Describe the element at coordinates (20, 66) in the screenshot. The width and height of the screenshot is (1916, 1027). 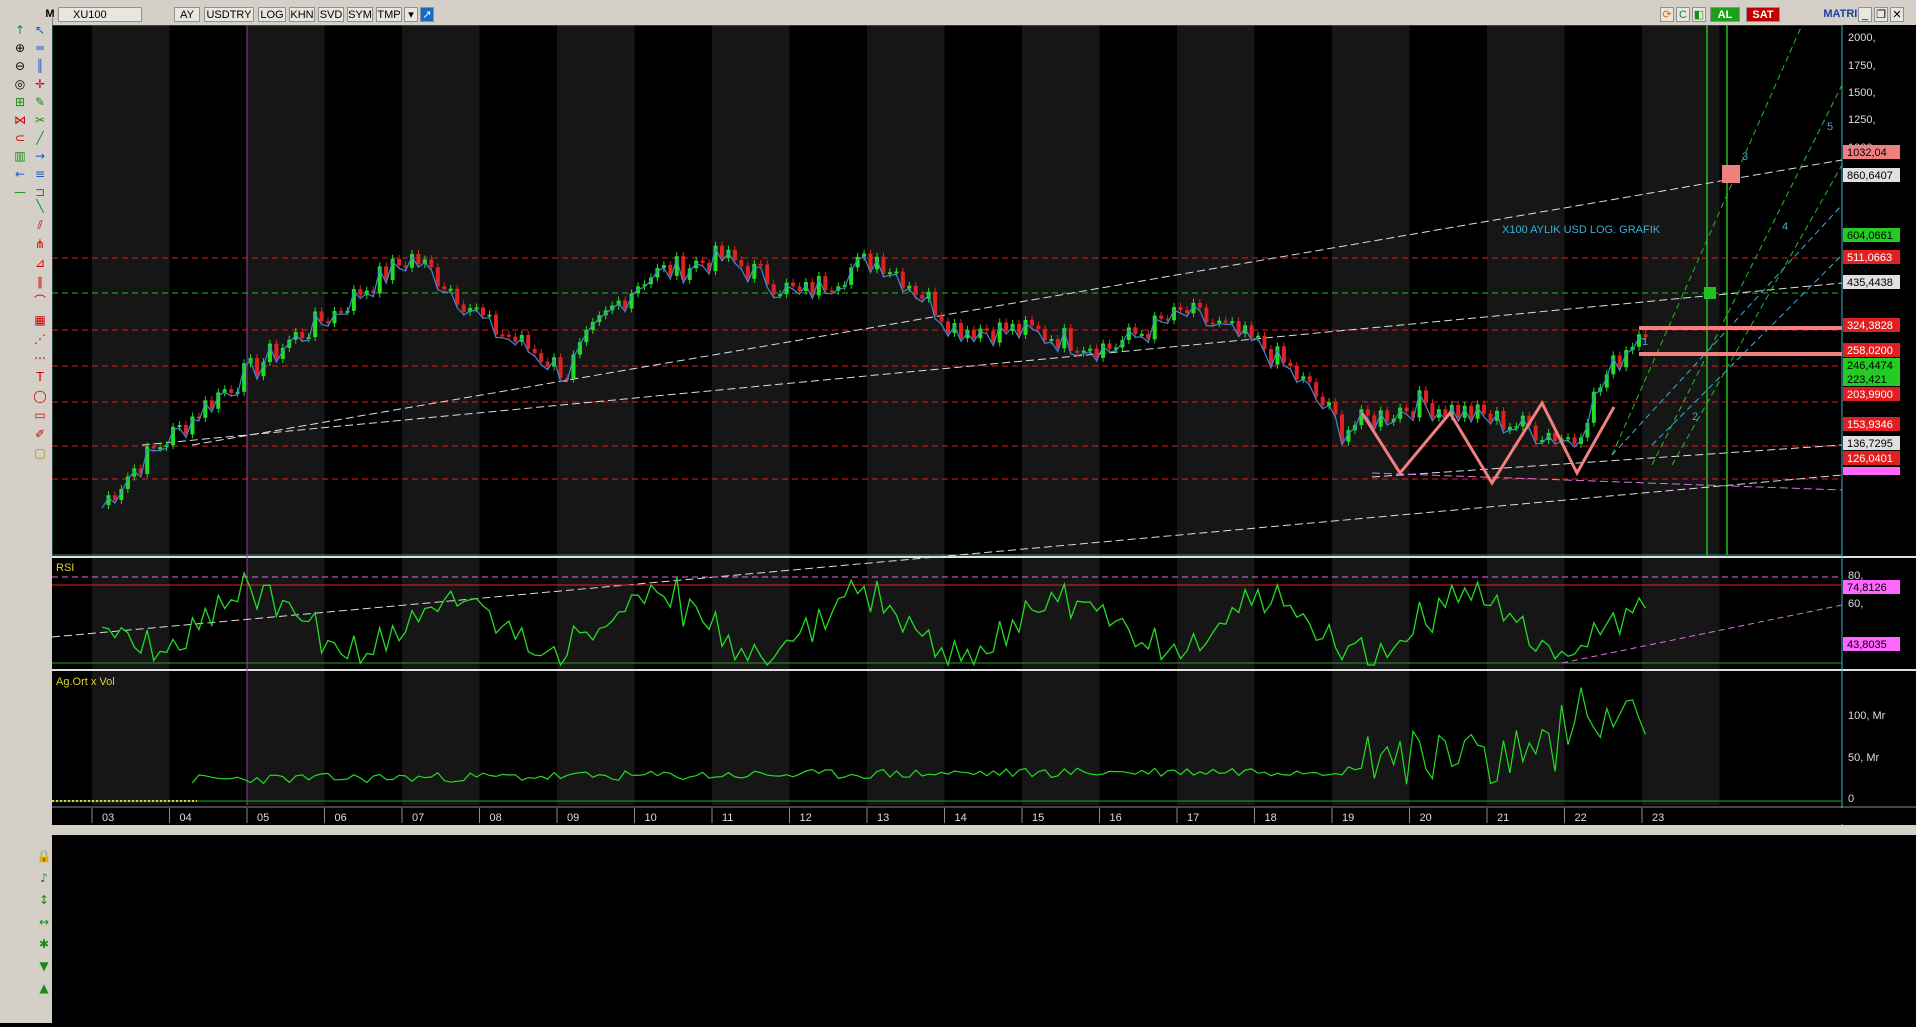
I see `zoom-out-icon: ⊖` at that location.